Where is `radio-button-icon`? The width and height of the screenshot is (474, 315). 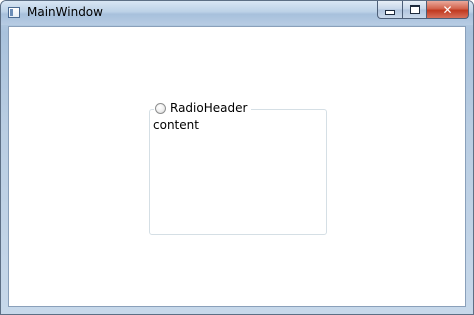
radio-button-icon is located at coordinates (160, 108).